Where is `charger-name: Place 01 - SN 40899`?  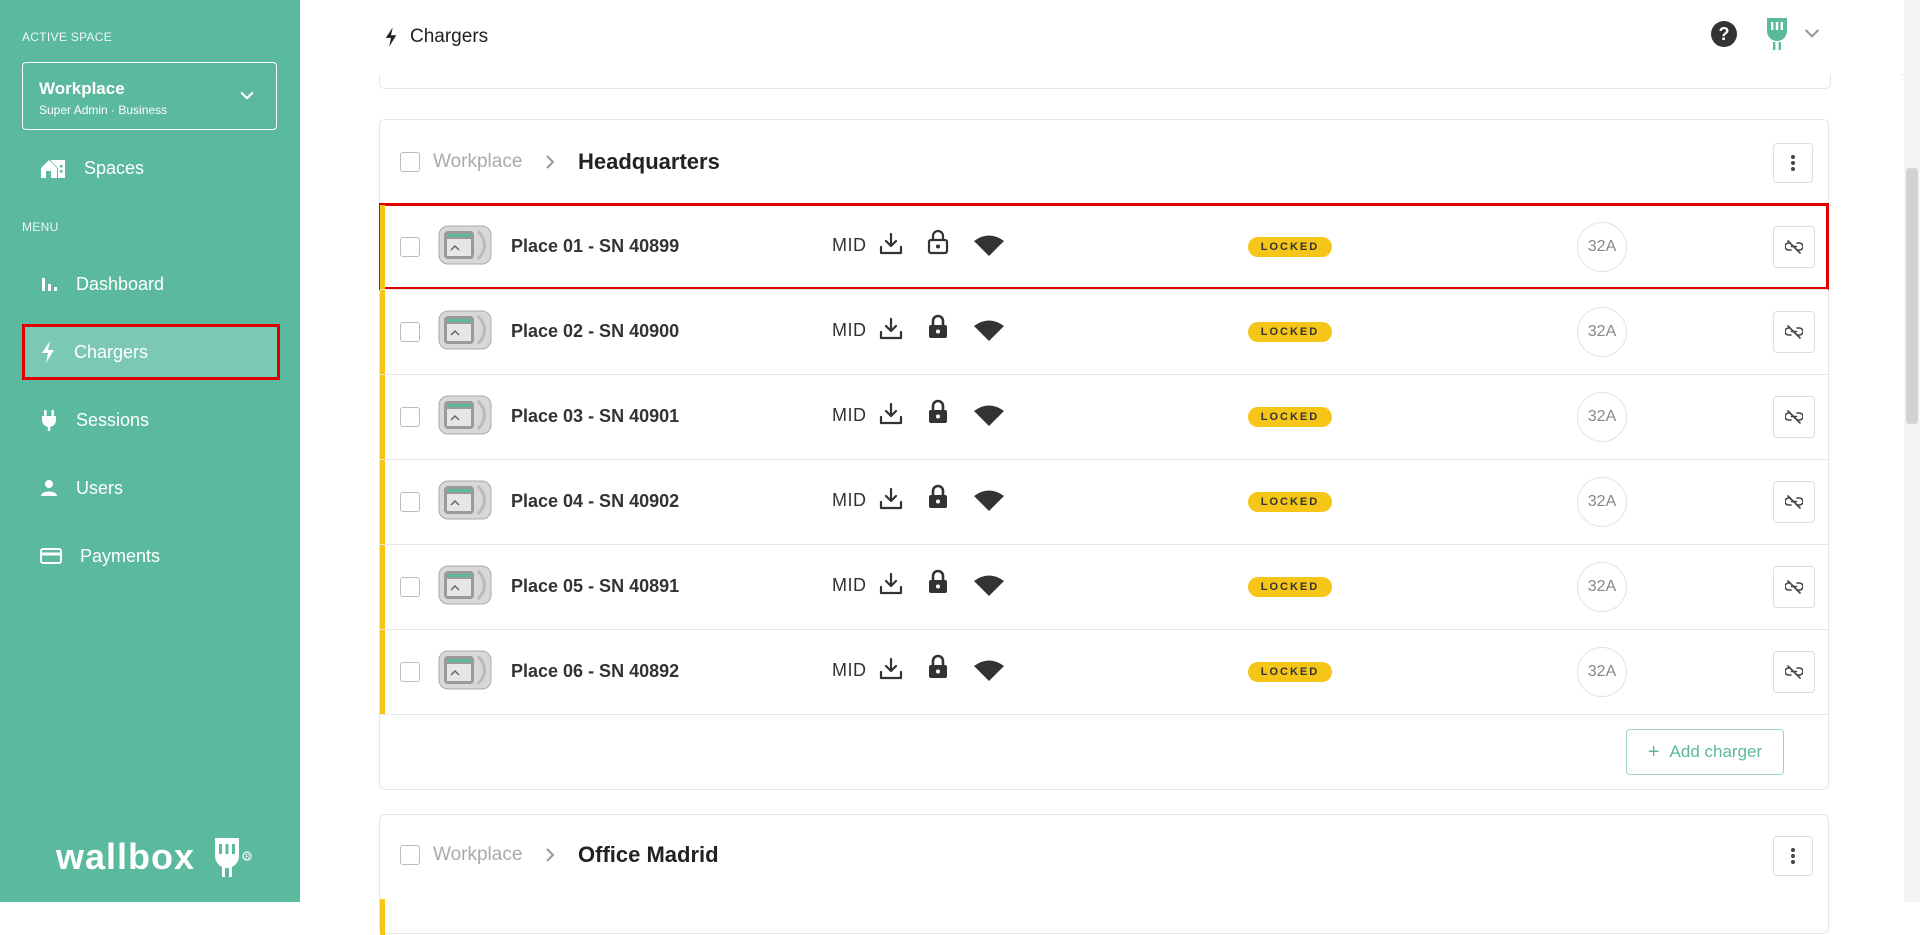 charger-name: Place 01 - SN 40899 is located at coordinates (595, 246).